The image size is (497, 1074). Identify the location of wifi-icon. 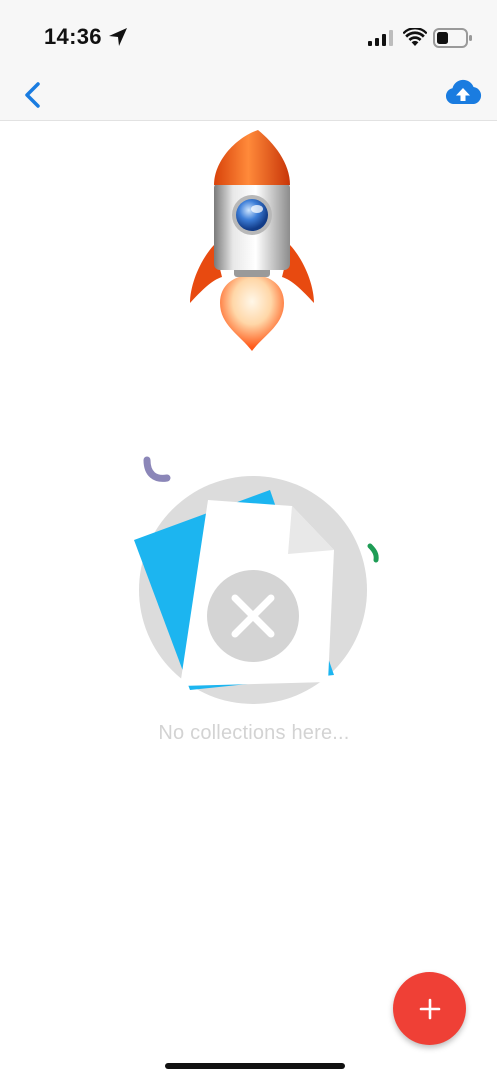
(415, 37).